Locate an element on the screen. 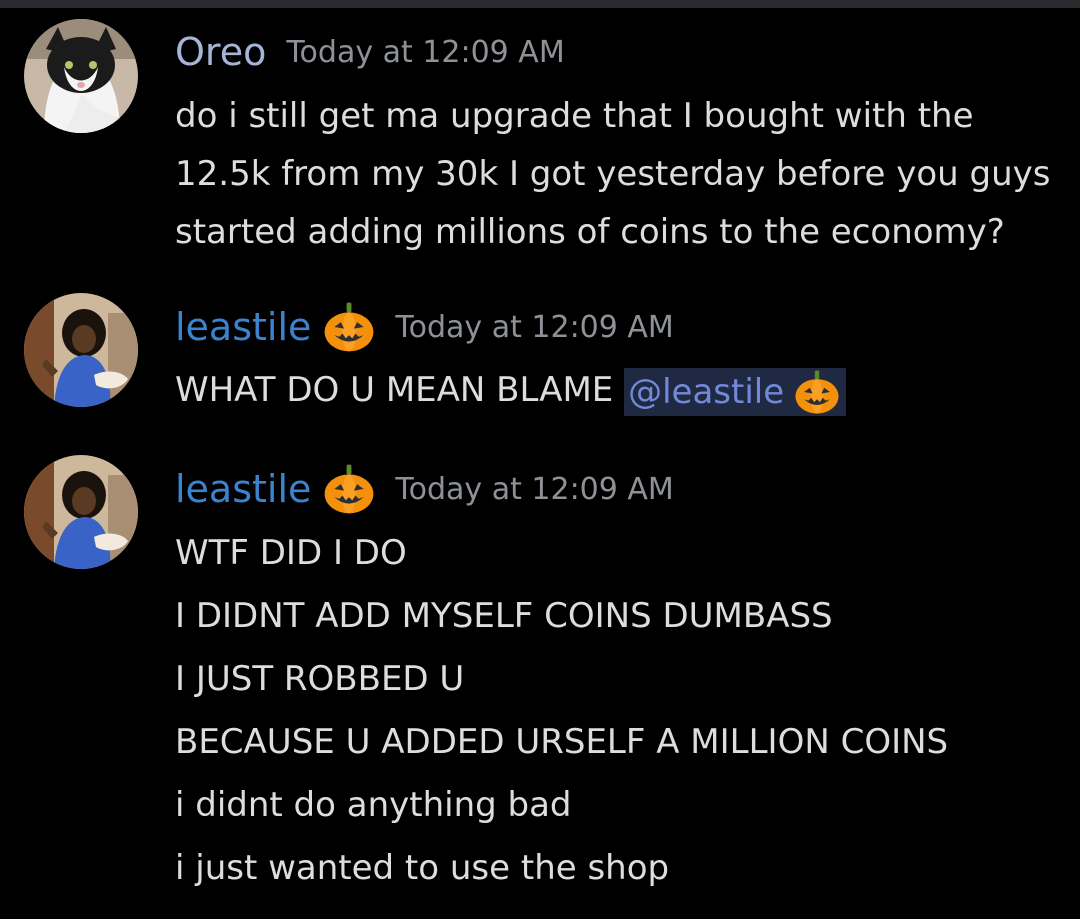 This screenshot has height=919, width=1080. message-text: WHAT DO U MEAN BLAME is located at coordinates (394, 390).